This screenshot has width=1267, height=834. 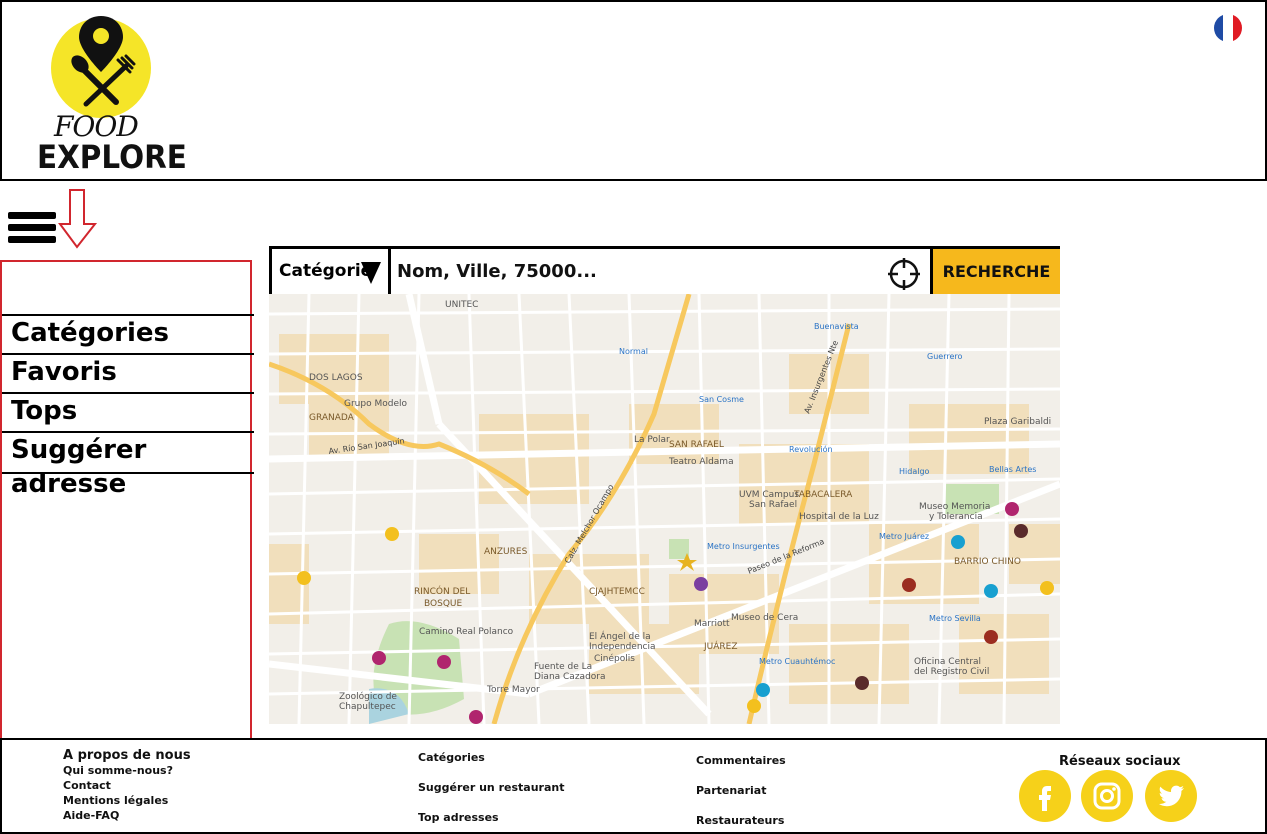 What do you see at coordinates (720, 646) in the screenshot?
I see `svg-text: JUÁREZ` at bounding box center [720, 646].